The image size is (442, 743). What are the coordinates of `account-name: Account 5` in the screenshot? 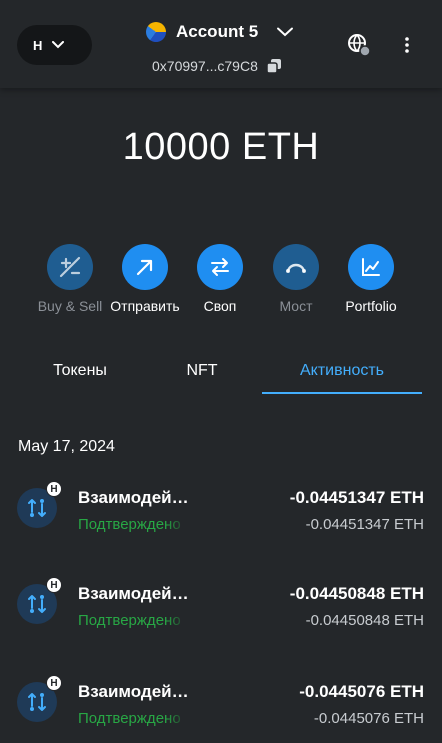 It's located at (217, 31).